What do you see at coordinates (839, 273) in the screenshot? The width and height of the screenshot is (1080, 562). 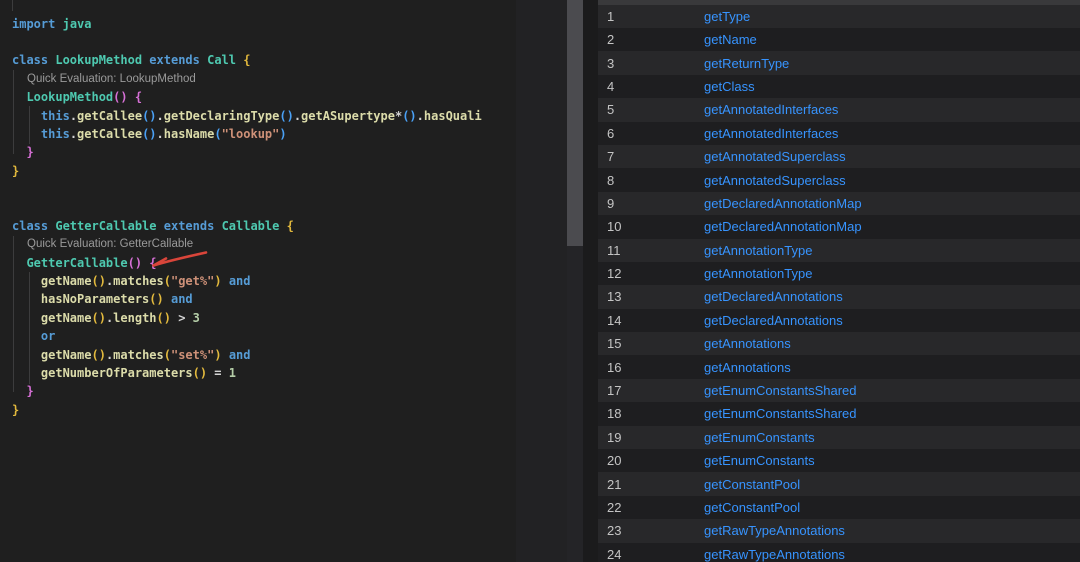 I see `result-row: 12 getAnnotationType` at bounding box center [839, 273].